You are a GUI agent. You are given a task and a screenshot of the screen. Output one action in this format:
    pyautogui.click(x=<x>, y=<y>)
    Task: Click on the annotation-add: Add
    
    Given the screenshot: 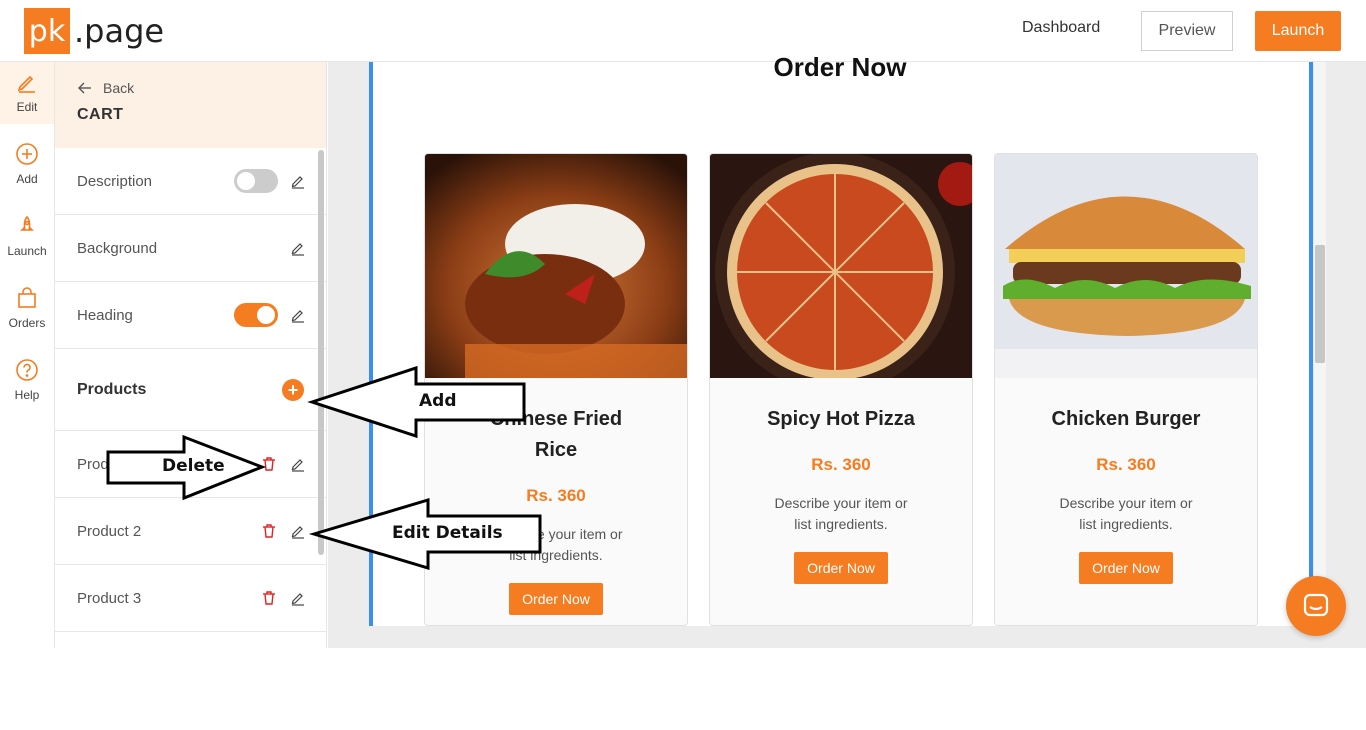 What is the action you would take?
    pyautogui.click(x=438, y=401)
    